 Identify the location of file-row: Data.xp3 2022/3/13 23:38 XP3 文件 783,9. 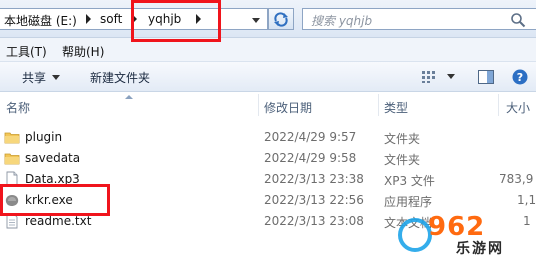
(268, 179).